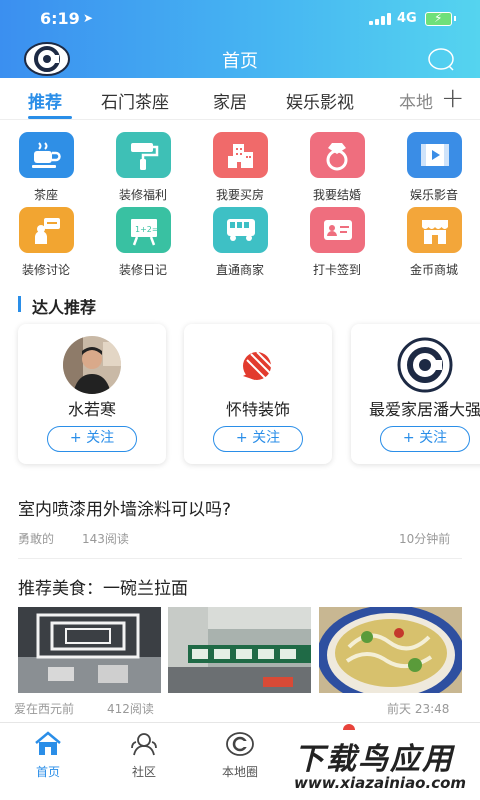 The width and height of the screenshot is (480, 800). Describe the element at coordinates (320, 100) in the screenshot. I see `tab-entertainment: 娱乐影视` at that location.